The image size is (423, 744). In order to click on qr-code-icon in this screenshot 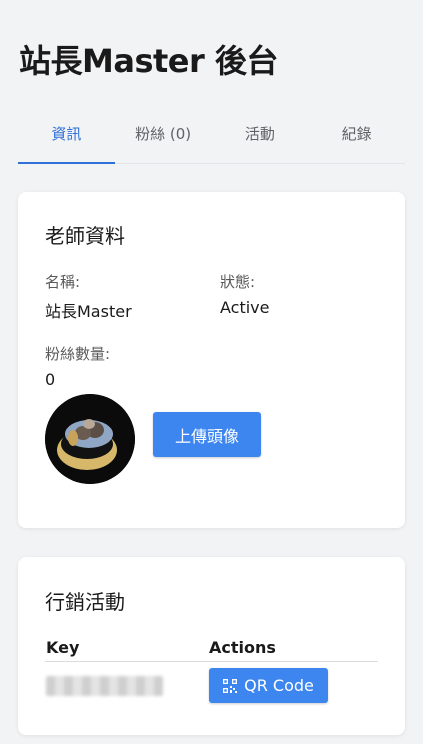, I will do `click(230, 685)`.